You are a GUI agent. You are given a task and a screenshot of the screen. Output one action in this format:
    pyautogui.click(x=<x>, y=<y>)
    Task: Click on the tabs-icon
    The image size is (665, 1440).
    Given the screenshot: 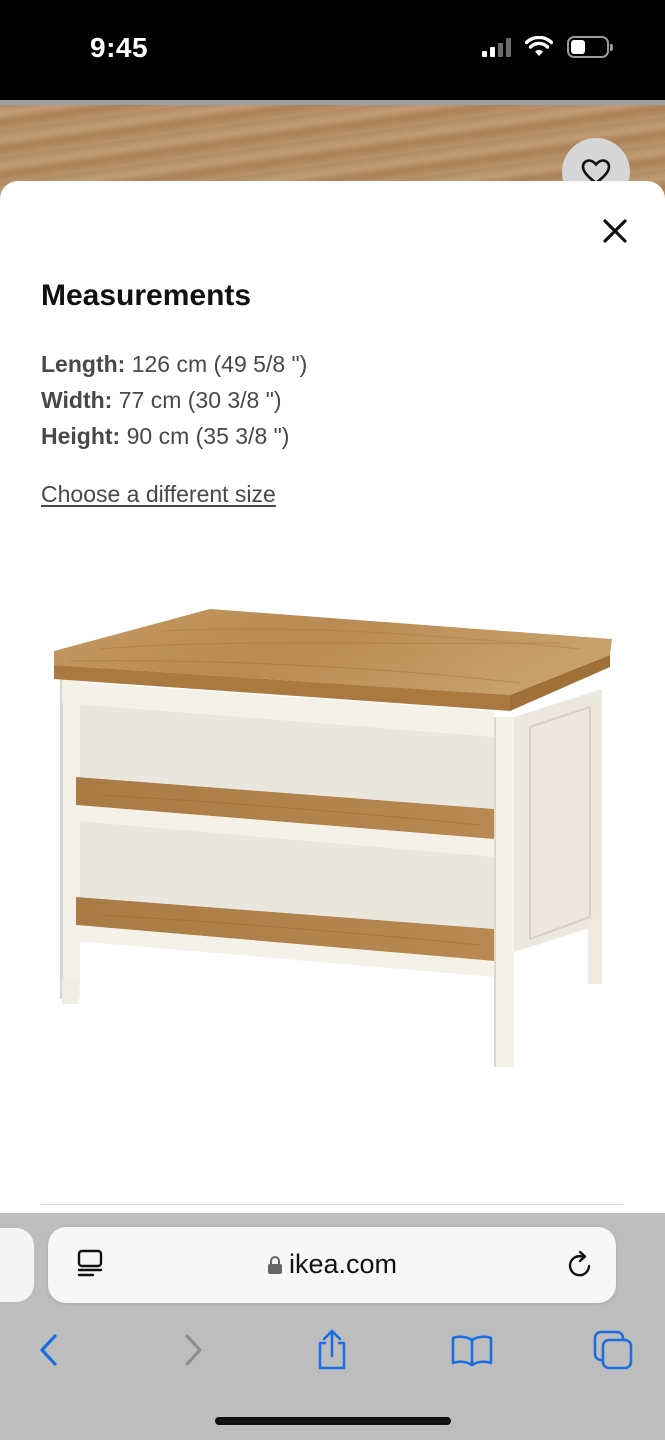 What is the action you would take?
    pyautogui.click(x=613, y=1350)
    